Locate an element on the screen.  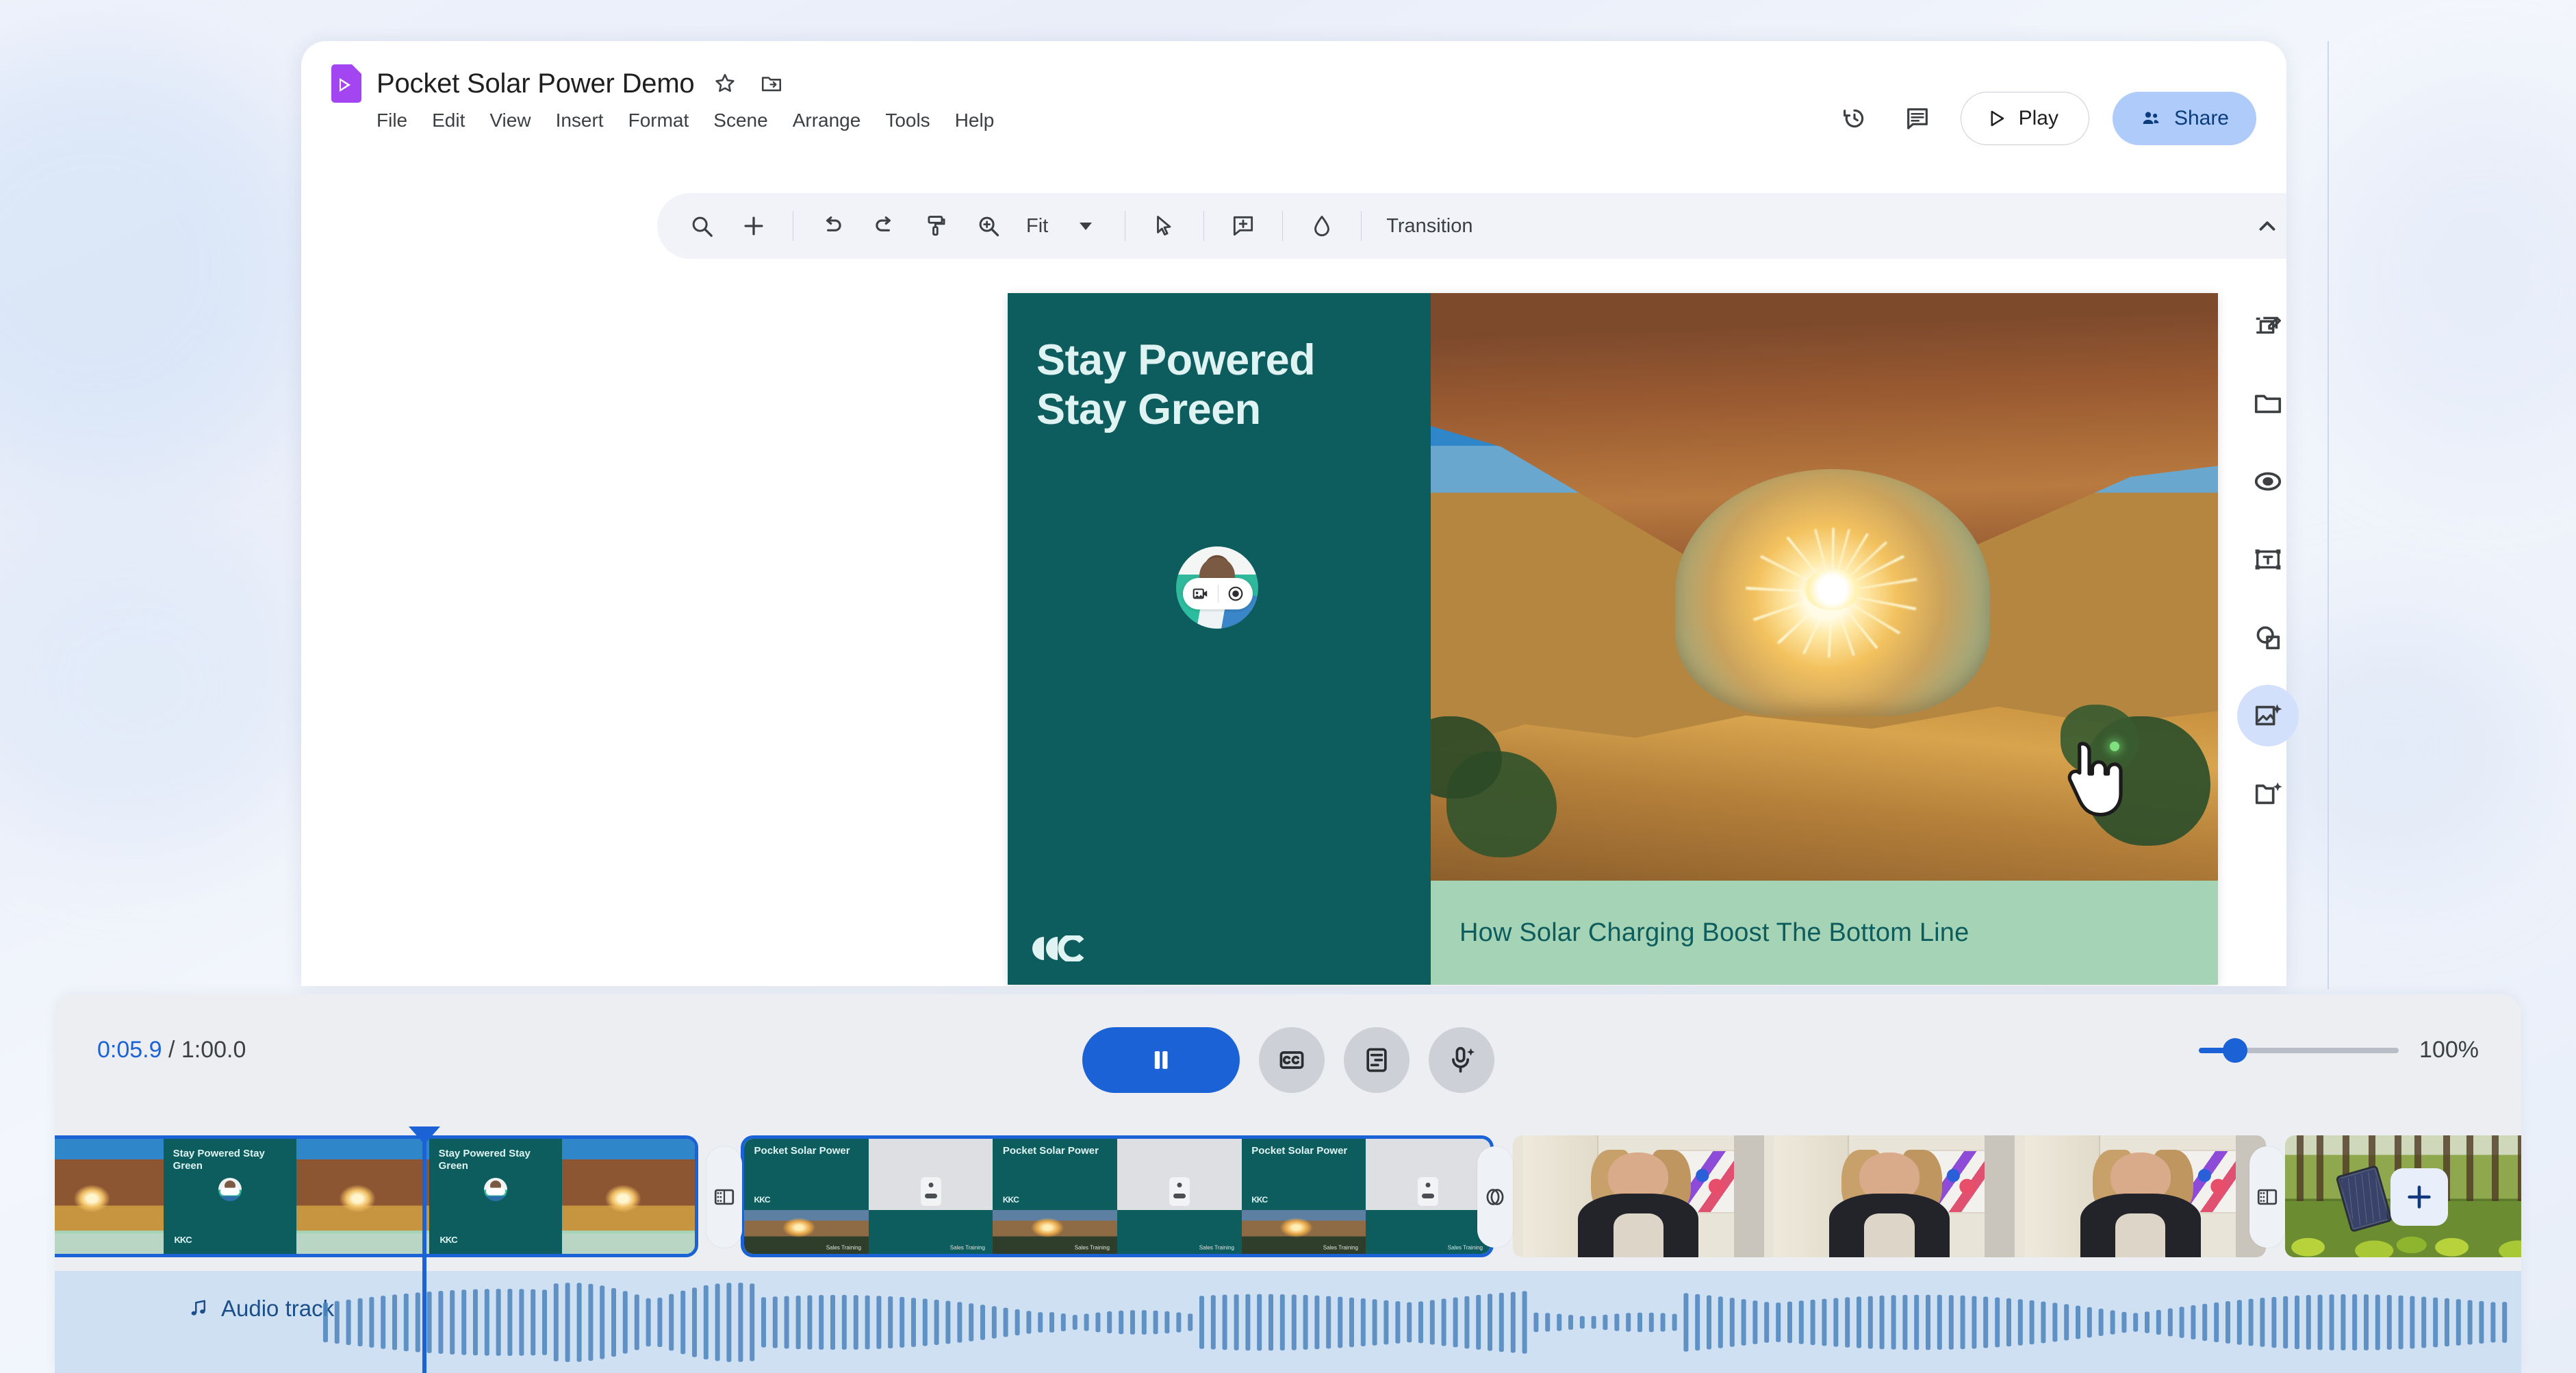
timeline-controls: 0:05.9 / 1:00.0 100% is located at coordinates (1288, 1061).